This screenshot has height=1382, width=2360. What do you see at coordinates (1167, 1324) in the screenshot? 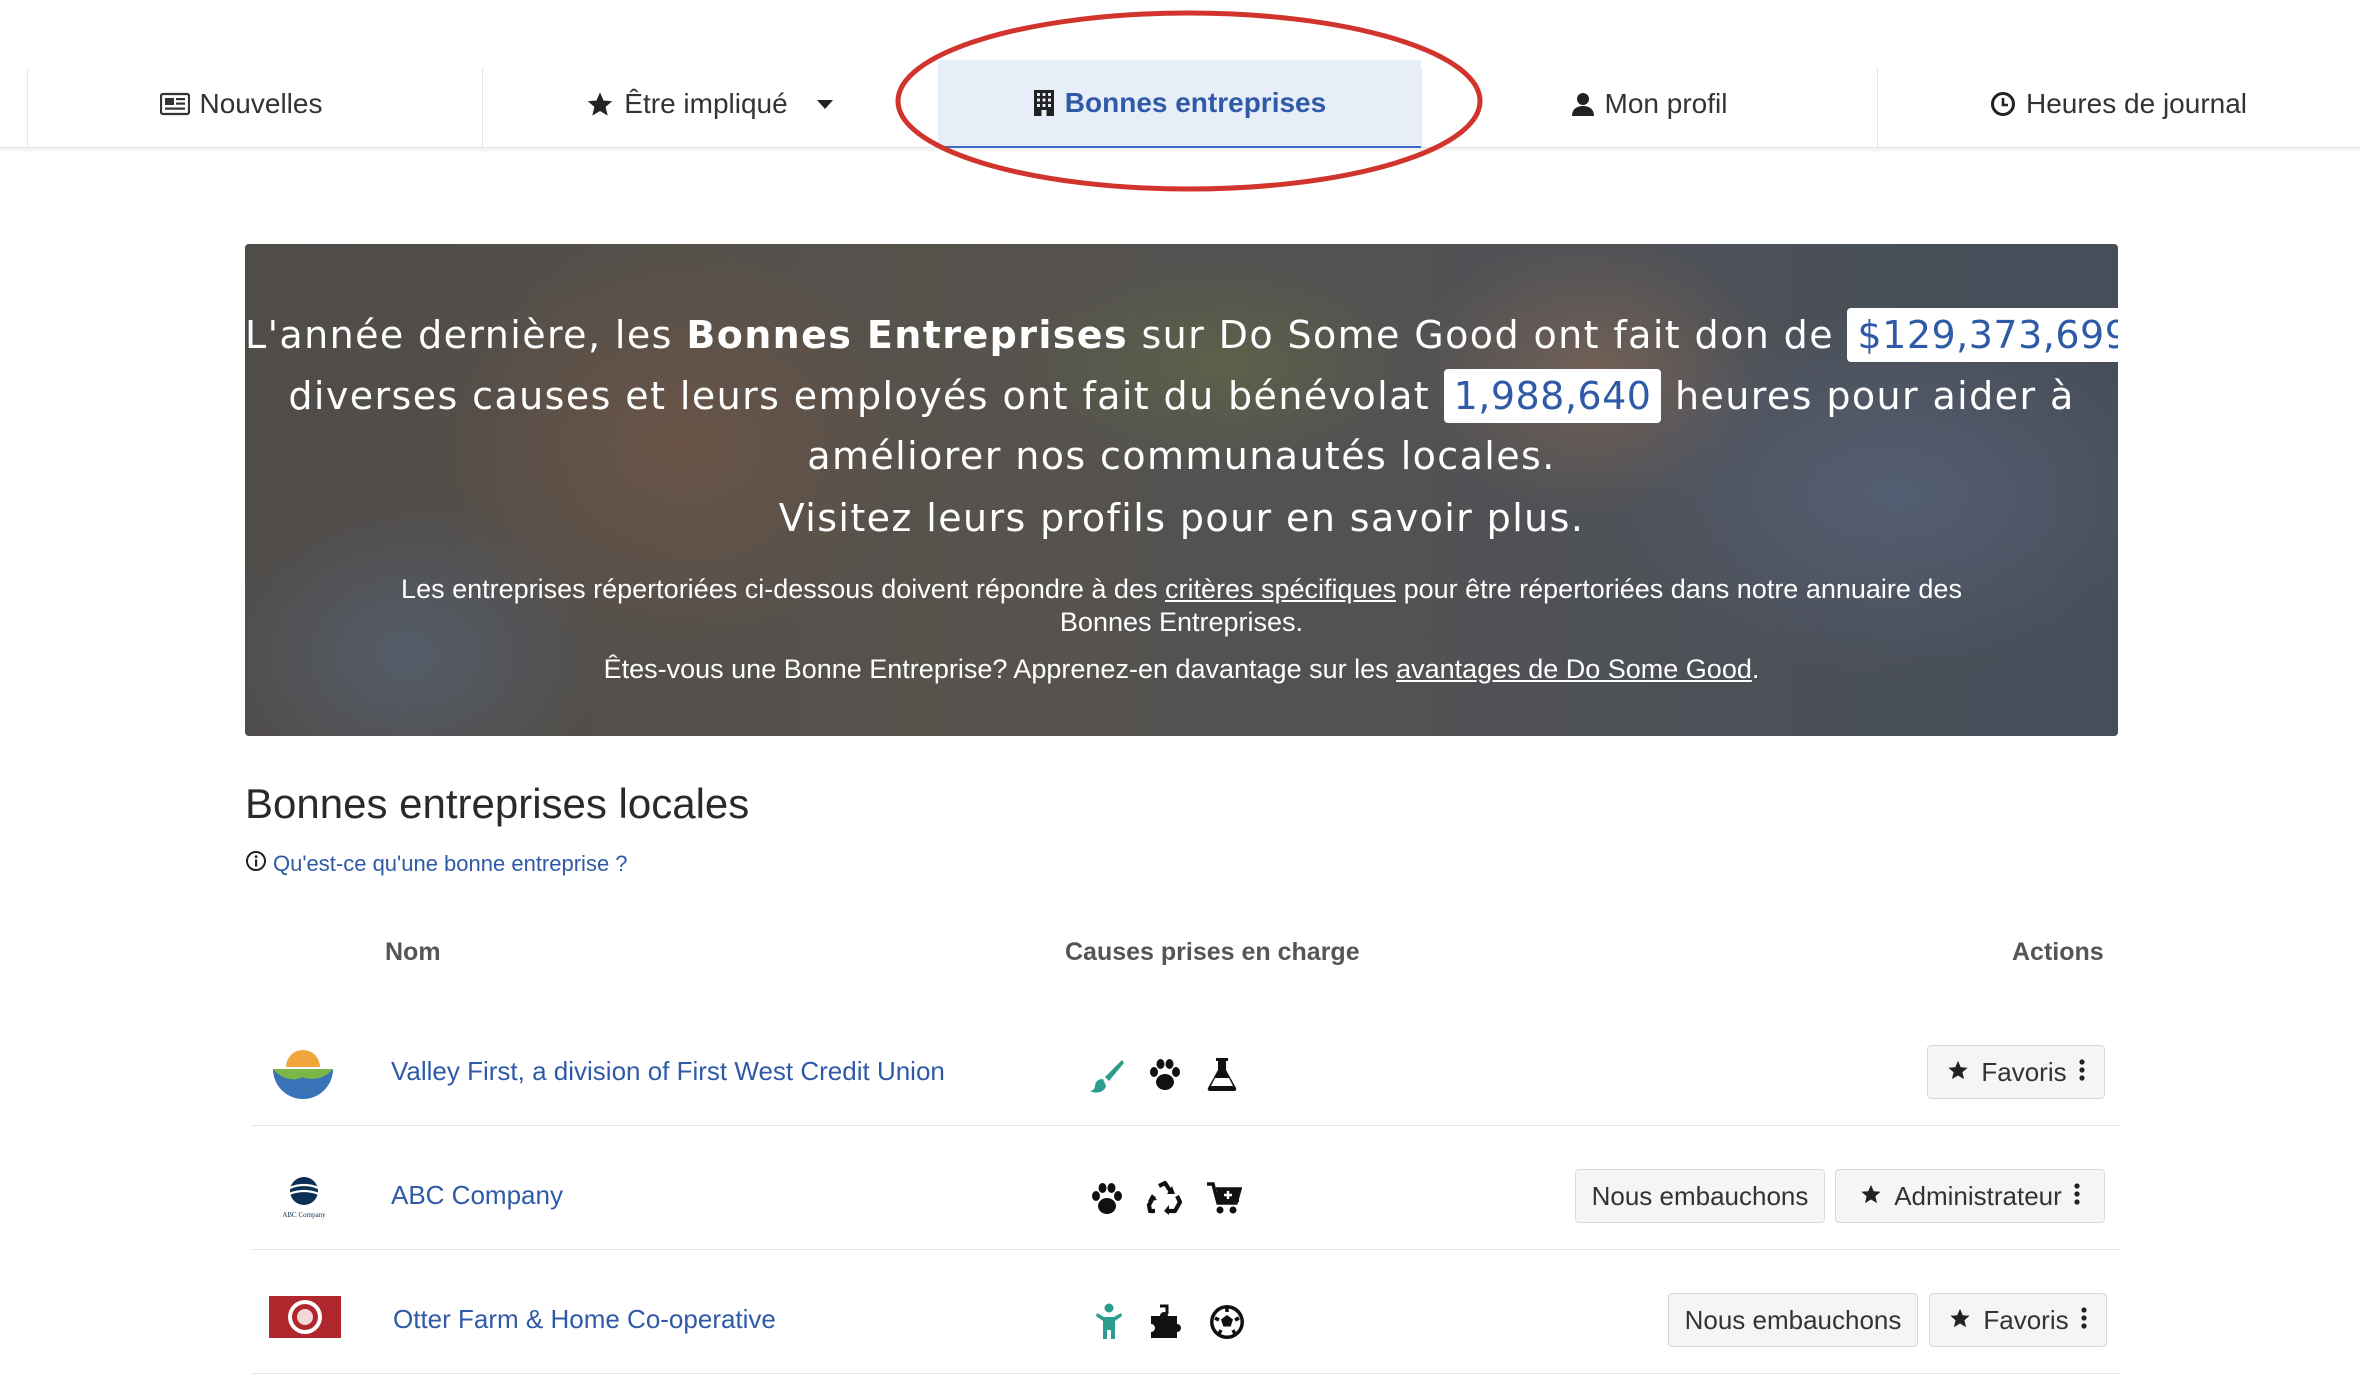
I see `puzzle-icon` at bounding box center [1167, 1324].